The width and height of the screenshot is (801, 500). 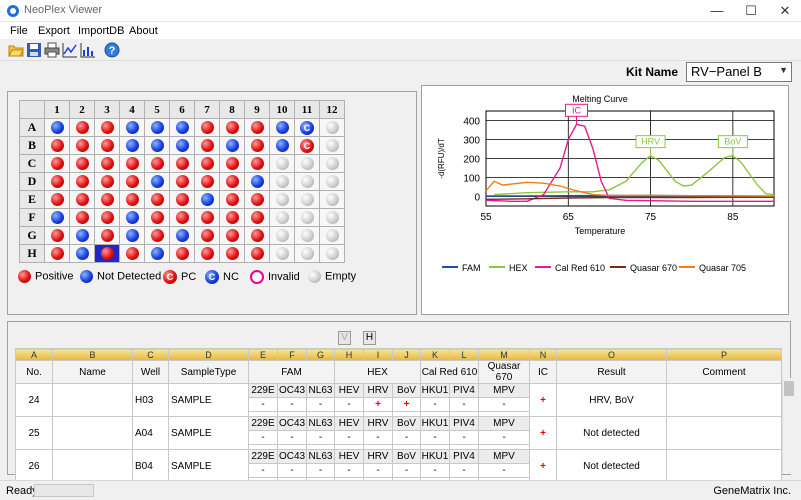 What do you see at coordinates (307, 235) in the screenshot?
I see `well-G11` at bounding box center [307, 235].